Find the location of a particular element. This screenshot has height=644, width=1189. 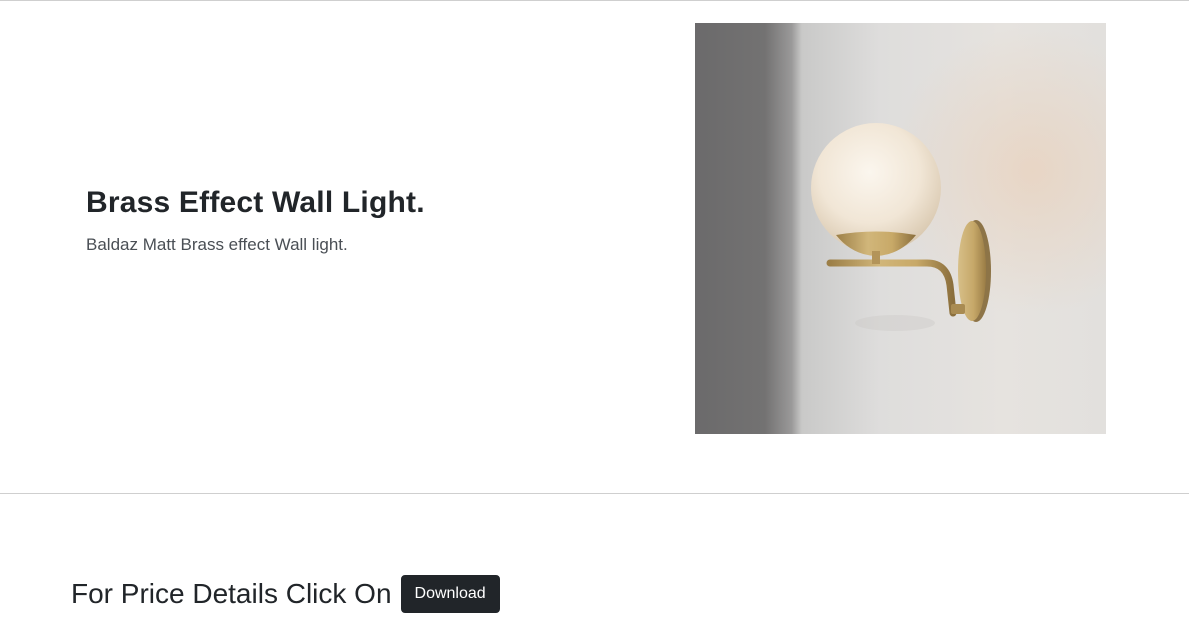

top-divider is located at coordinates (594, 0).